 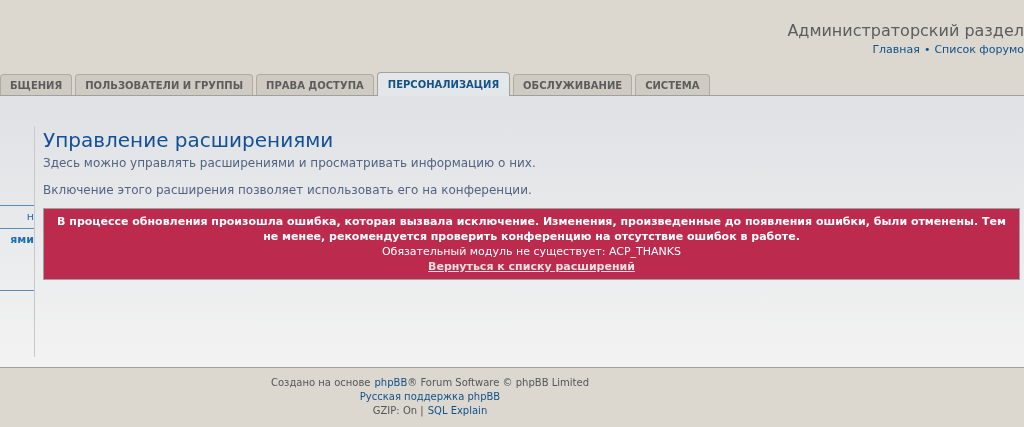 I want to click on footer-link: Русская поддержка phpBB, so click(x=430, y=397).